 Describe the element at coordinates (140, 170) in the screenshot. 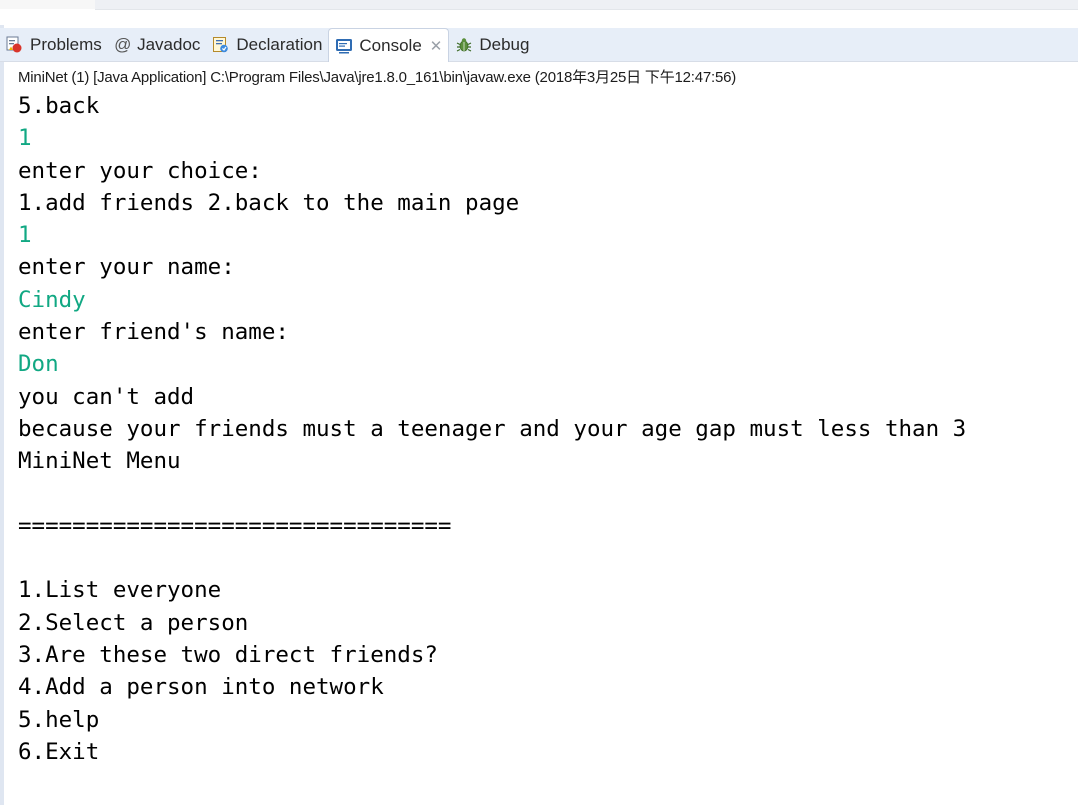

I see `console-output-line: enter your choice:` at that location.